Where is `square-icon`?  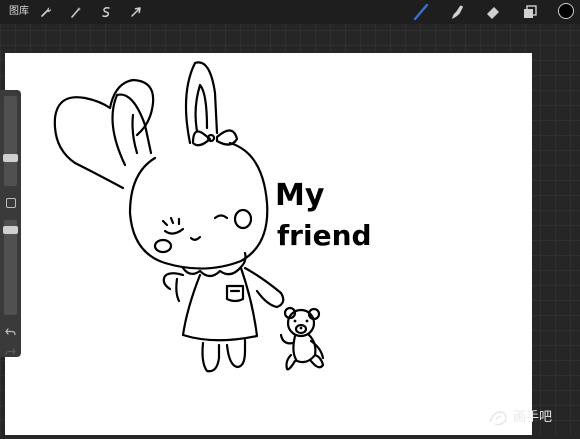 square-icon is located at coordinates (11, 203).